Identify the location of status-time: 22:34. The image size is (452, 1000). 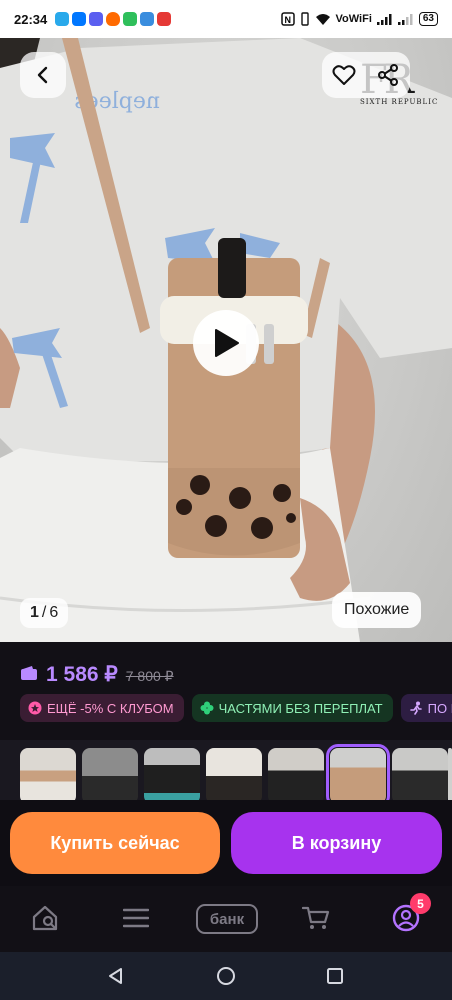
(31, 19).